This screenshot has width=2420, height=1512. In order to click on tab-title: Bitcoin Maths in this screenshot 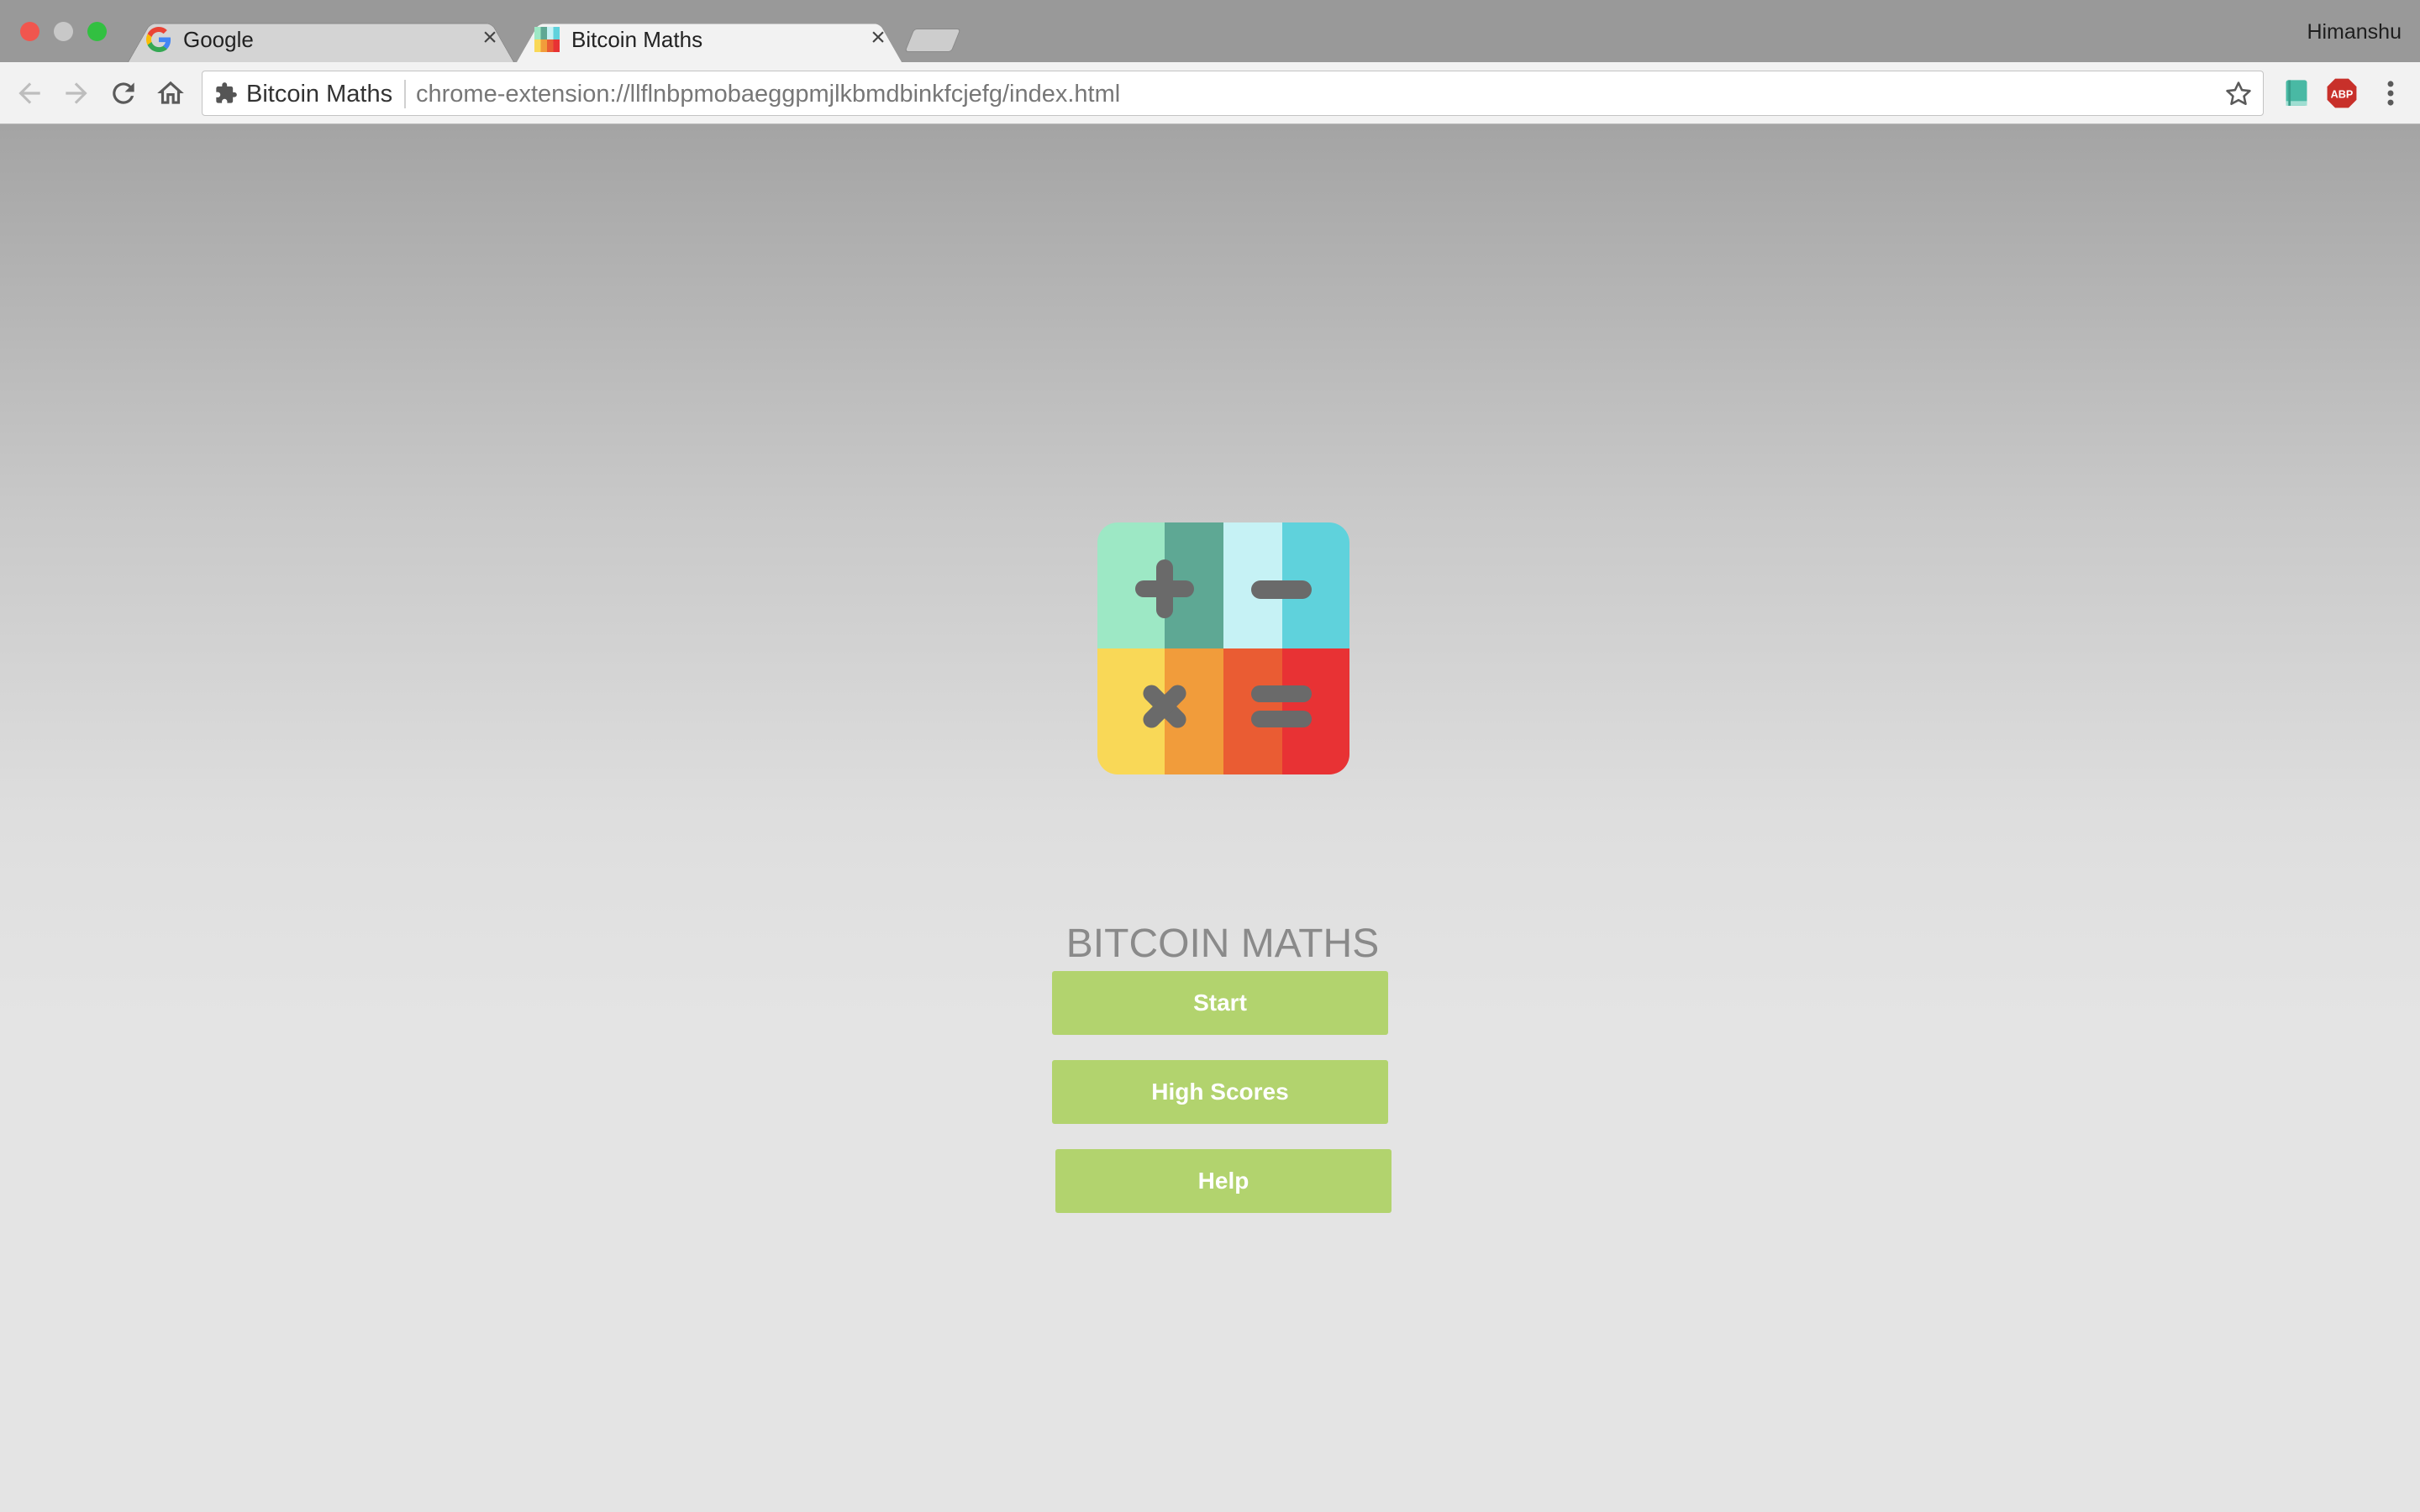, I will do `click(637, 39)`.